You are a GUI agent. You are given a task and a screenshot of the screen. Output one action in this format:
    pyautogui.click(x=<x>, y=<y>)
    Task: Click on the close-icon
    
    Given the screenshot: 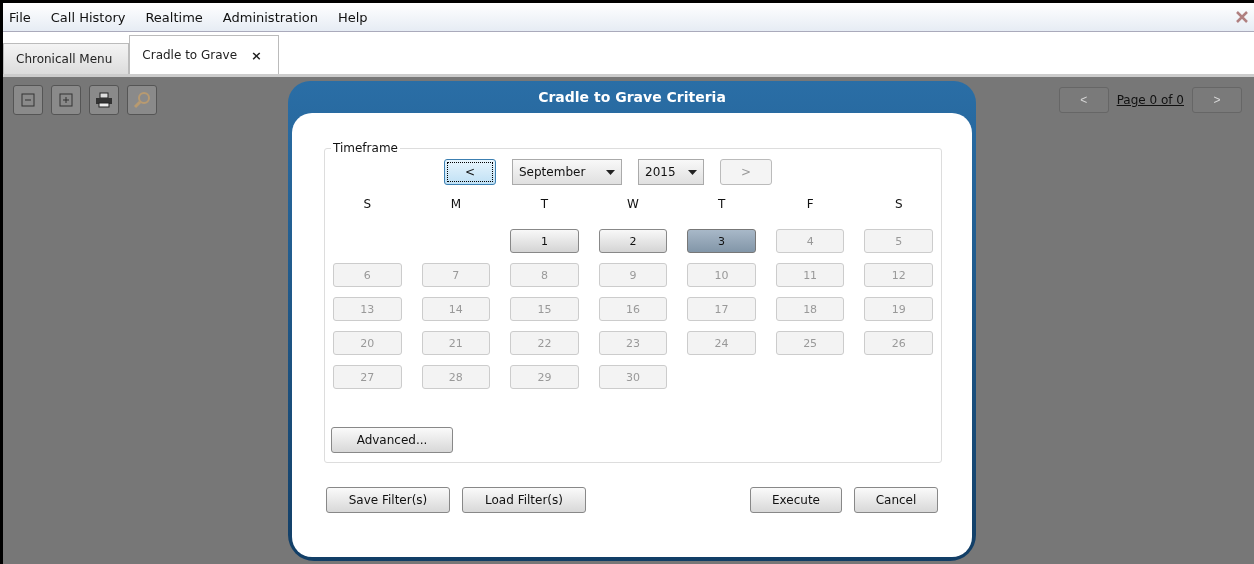 What is the action you would take?
    pyautogui.click(x=1242, y=17)
    